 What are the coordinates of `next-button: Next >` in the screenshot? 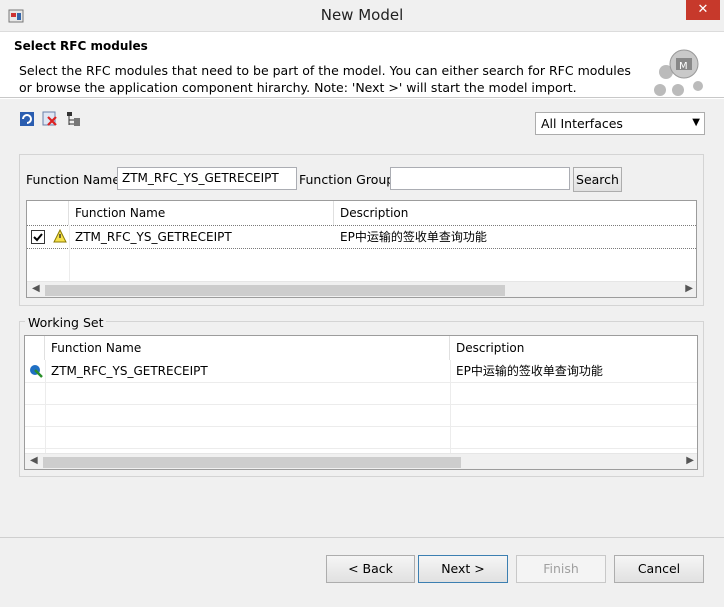 It's located at (463, 569).